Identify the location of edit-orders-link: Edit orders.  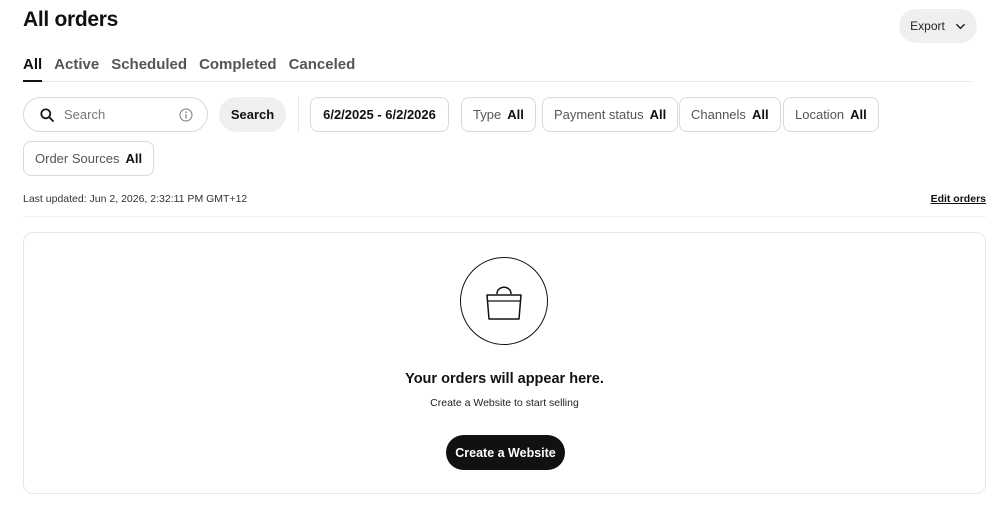
(958, 199).